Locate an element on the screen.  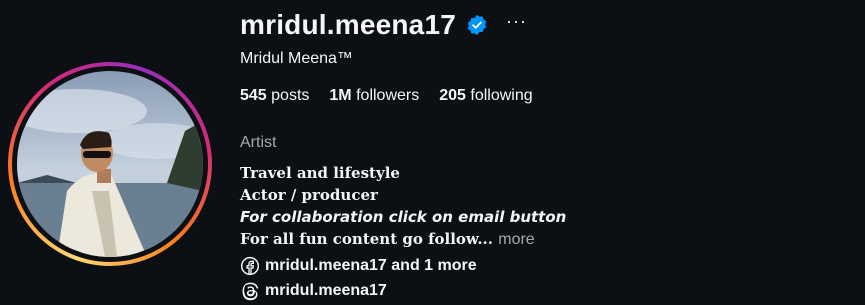
profile-stats: 545 posts 1M followers 205 following is located at coordinates (396, 96).